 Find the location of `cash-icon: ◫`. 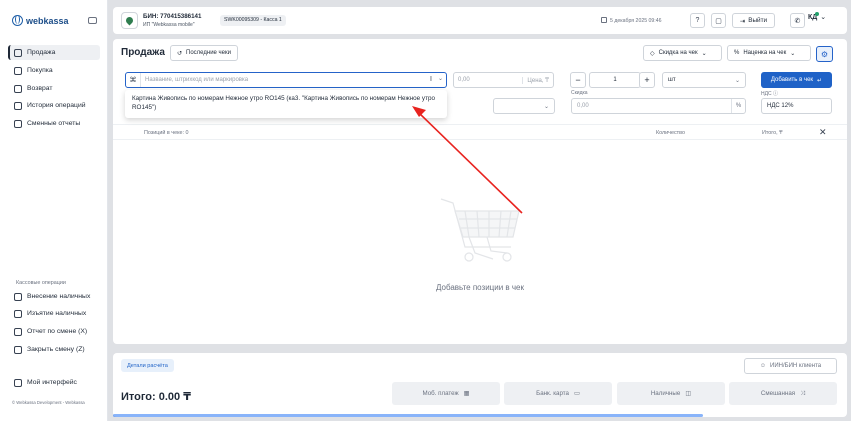

cash-icon: ◫ is located at coordinates (688, 393).